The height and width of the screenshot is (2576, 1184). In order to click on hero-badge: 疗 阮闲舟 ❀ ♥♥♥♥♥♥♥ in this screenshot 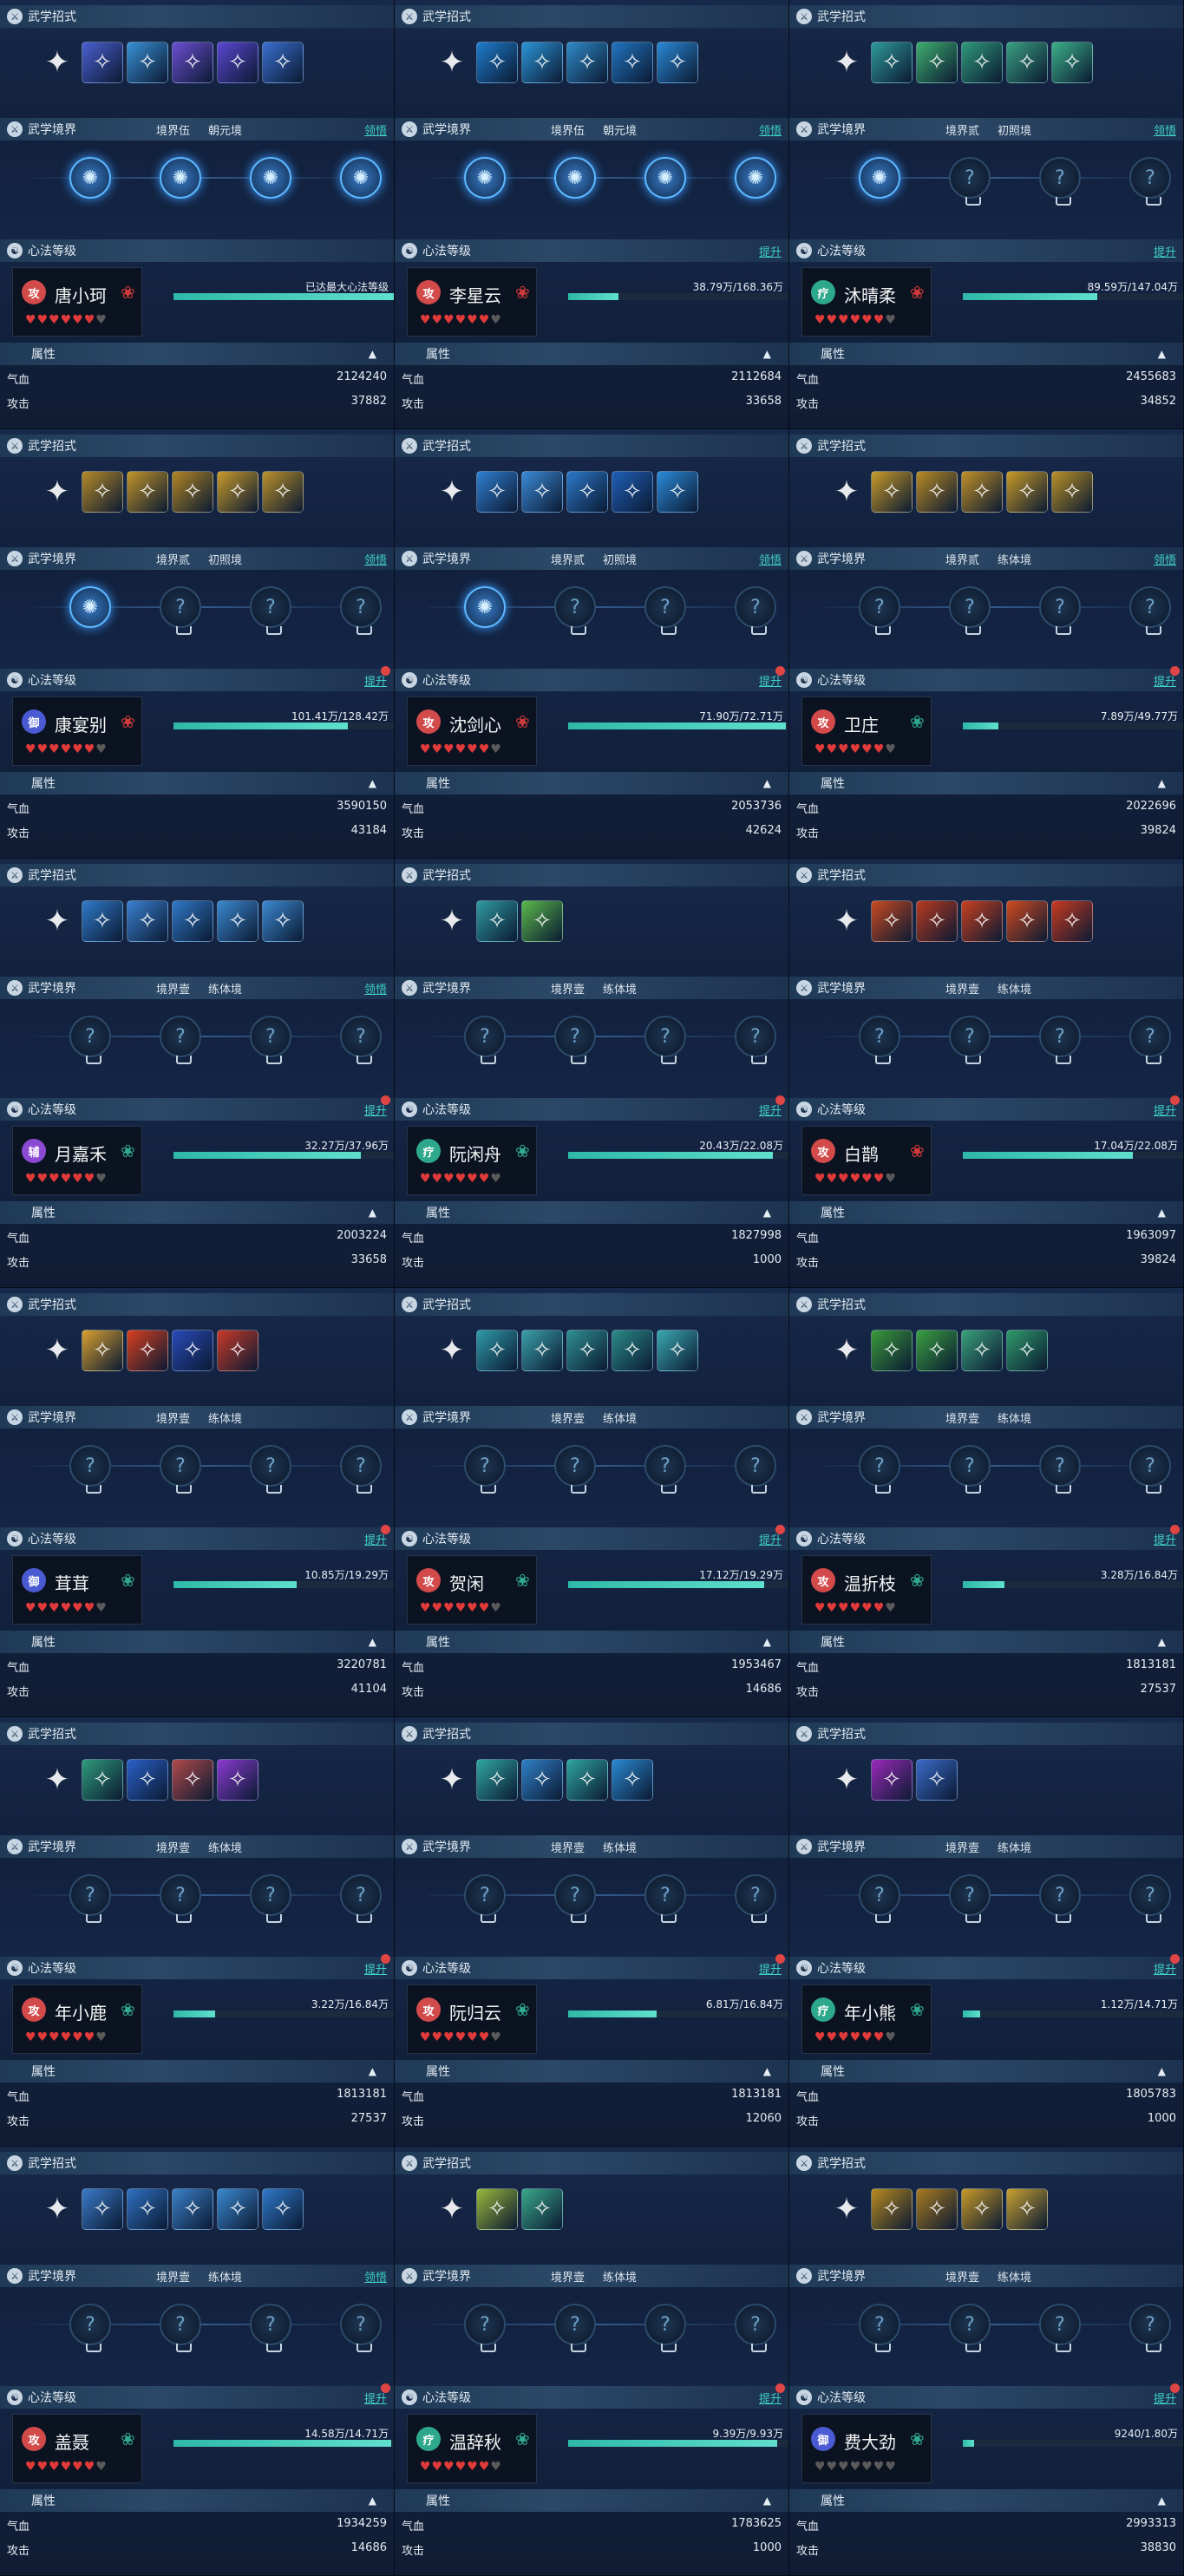, I will do `click(472, 1160)`.